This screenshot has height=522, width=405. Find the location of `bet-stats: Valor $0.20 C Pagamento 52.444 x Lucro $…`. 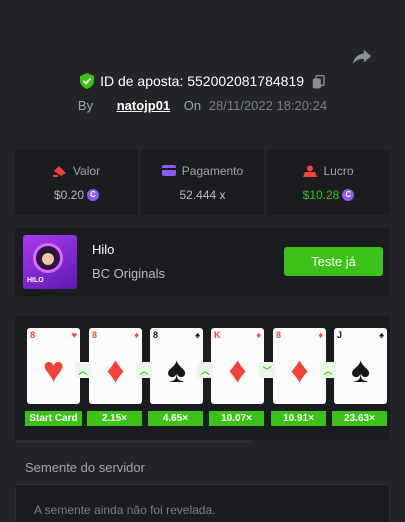

bet-stats: Valor $0.20 C Pagamento 52.444 x Lucro $… is located at coordinates (202, 182).